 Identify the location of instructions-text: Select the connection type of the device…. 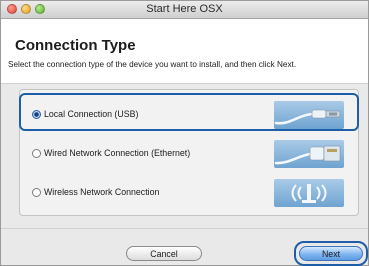
(152, 64).